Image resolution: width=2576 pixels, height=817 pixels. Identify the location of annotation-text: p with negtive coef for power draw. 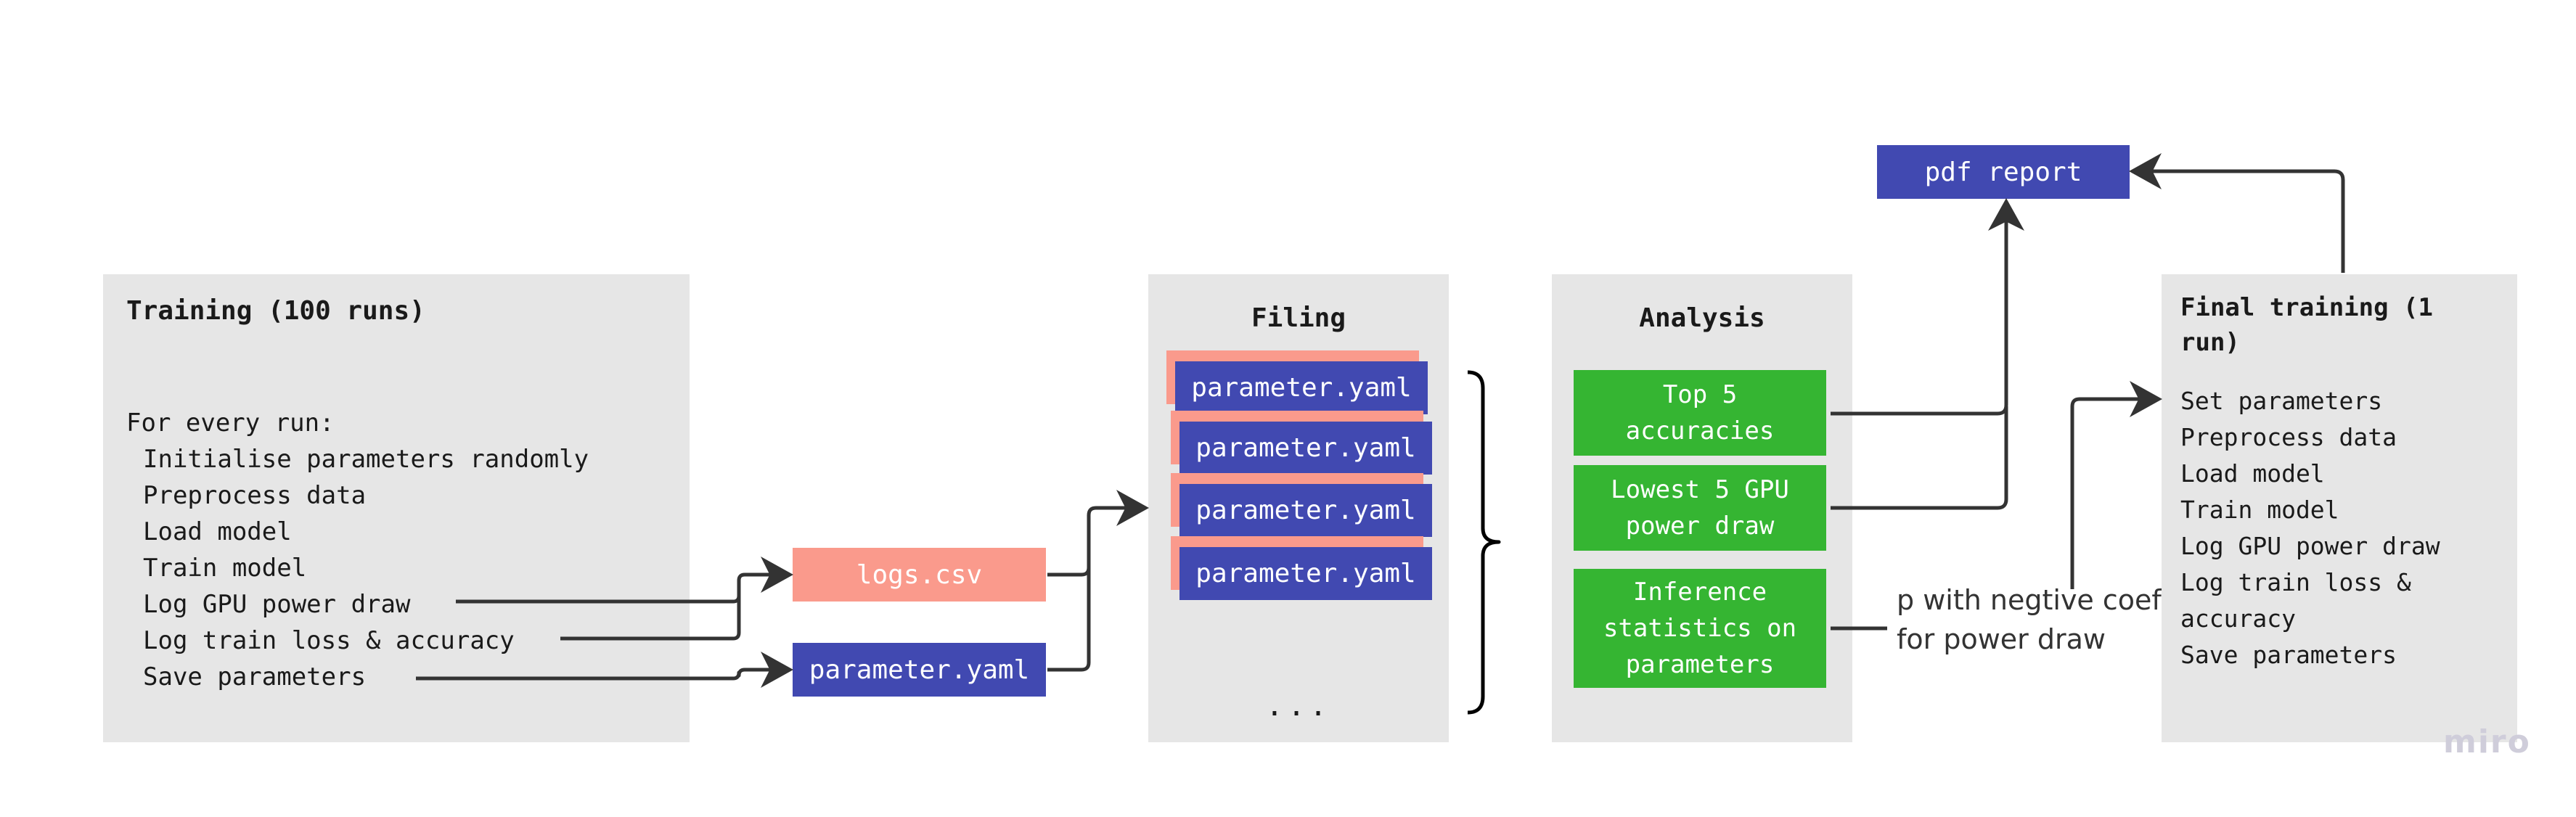
(2030, 619).